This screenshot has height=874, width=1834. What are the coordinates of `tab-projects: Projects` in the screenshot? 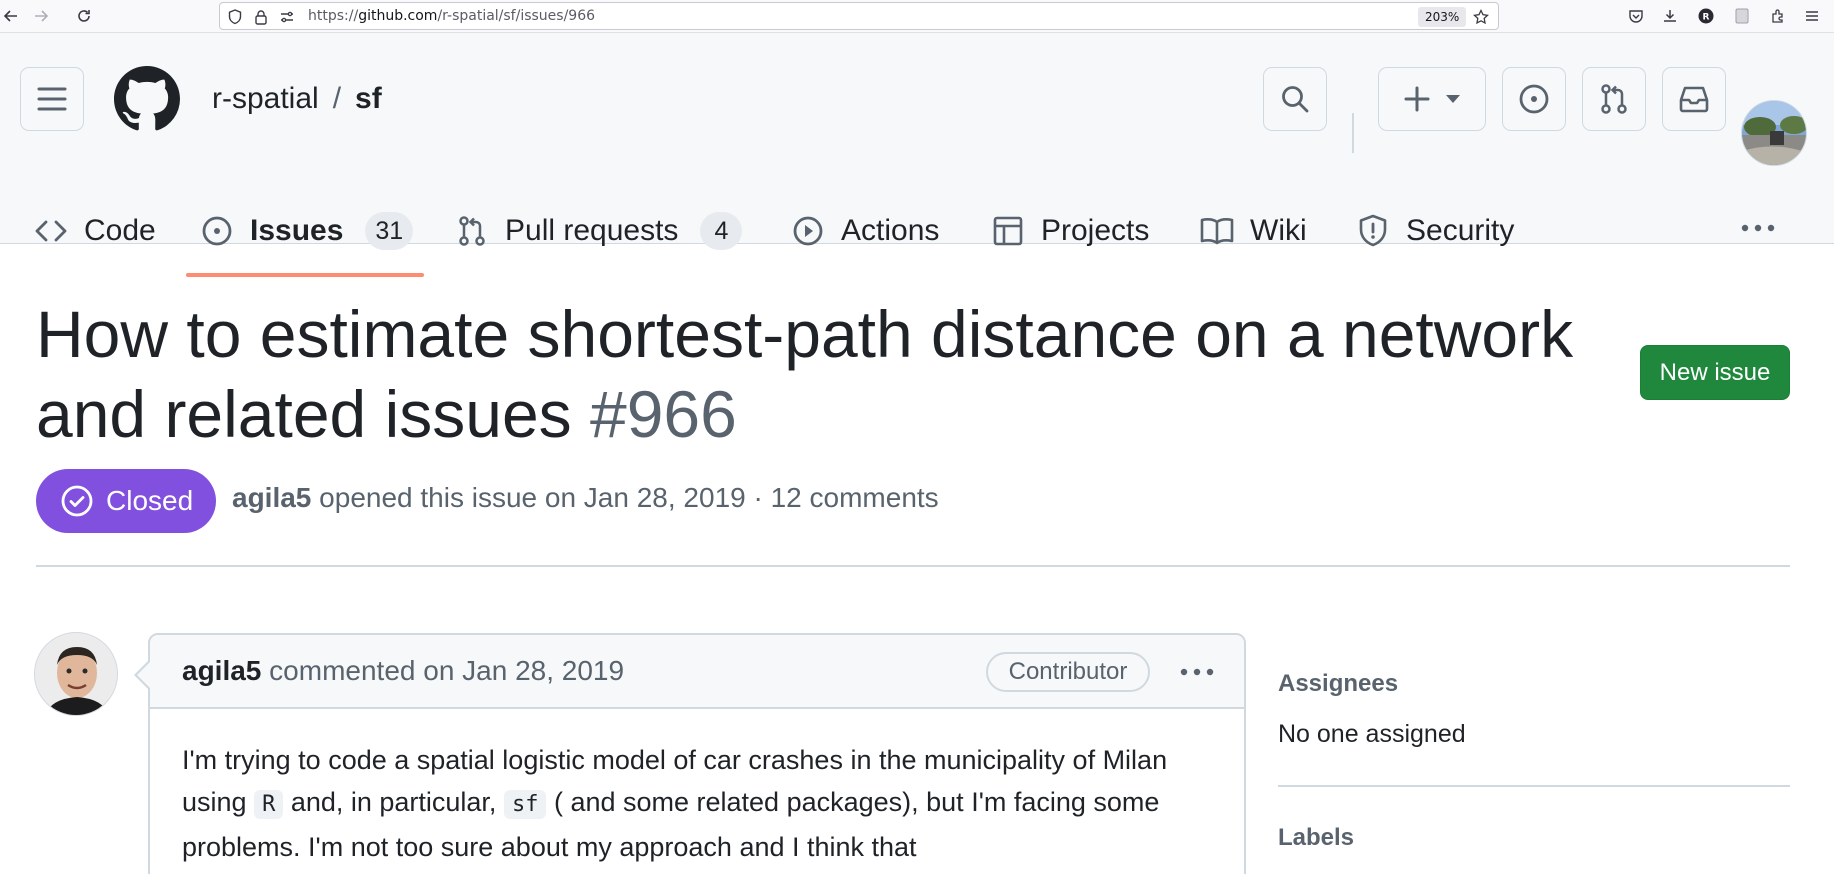 It's located at (1070, 231).